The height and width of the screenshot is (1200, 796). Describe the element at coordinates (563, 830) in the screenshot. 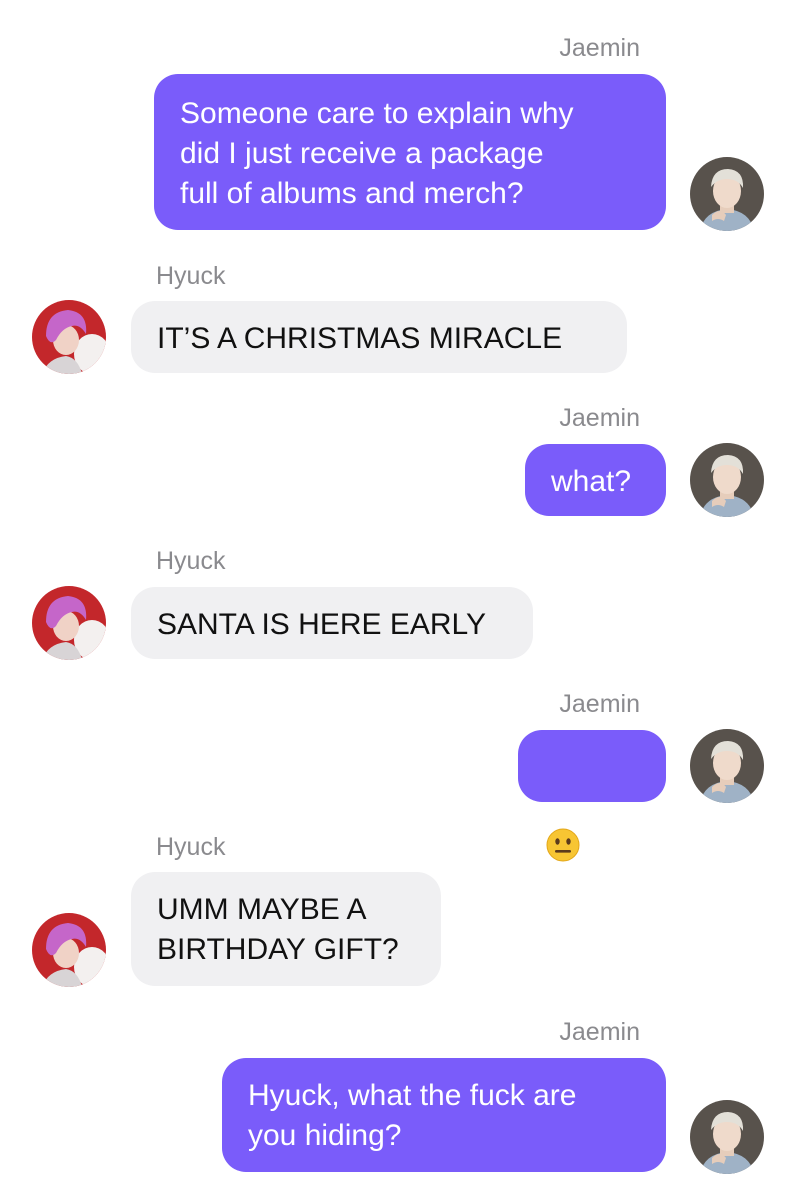

I see `neutral-face-emoji-icon` at that location.